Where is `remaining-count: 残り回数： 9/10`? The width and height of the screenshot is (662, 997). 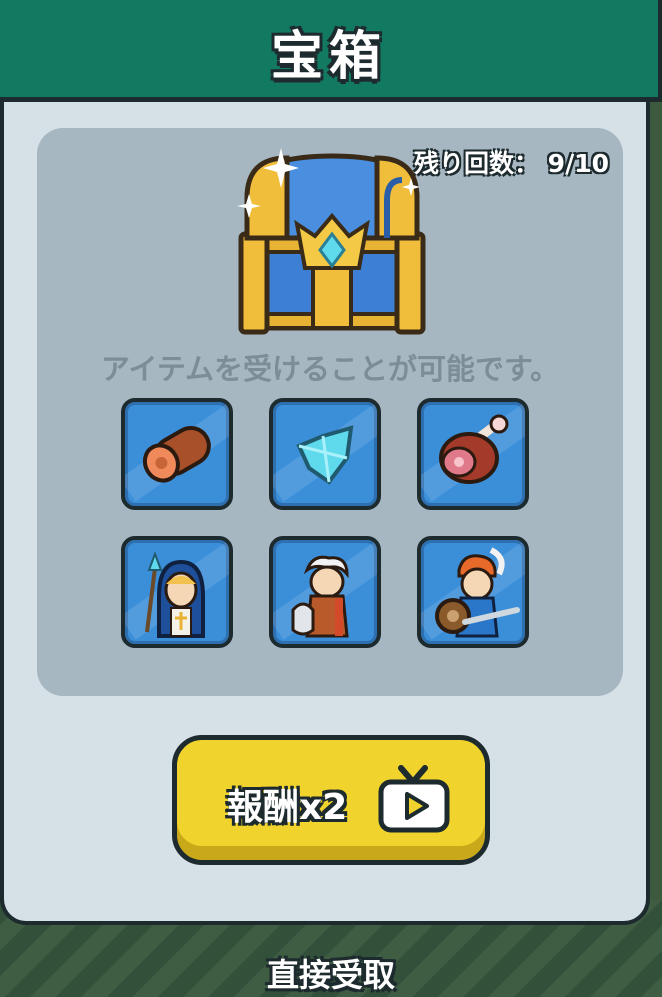 remaining-count: 残り回数： 9/10 is located at coordinates (511, 162).